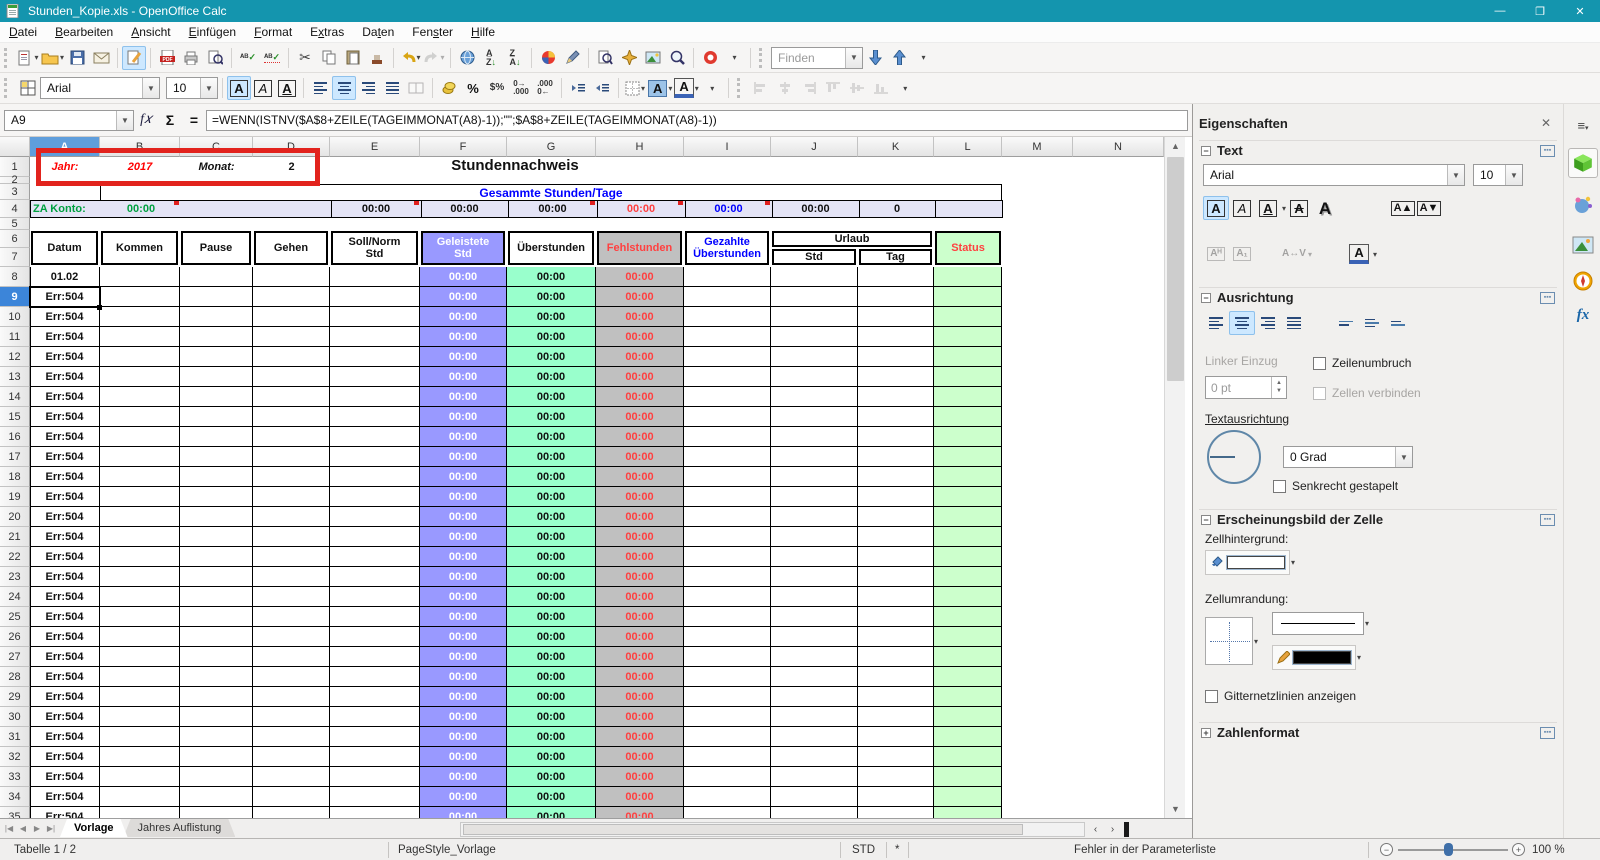 Image resolution: width=1600 pixels, height=860 pixels. What do you see at coordinates (291, 317) in the screenshot?
I see `cell-D10` at bounding box center [291, 317].